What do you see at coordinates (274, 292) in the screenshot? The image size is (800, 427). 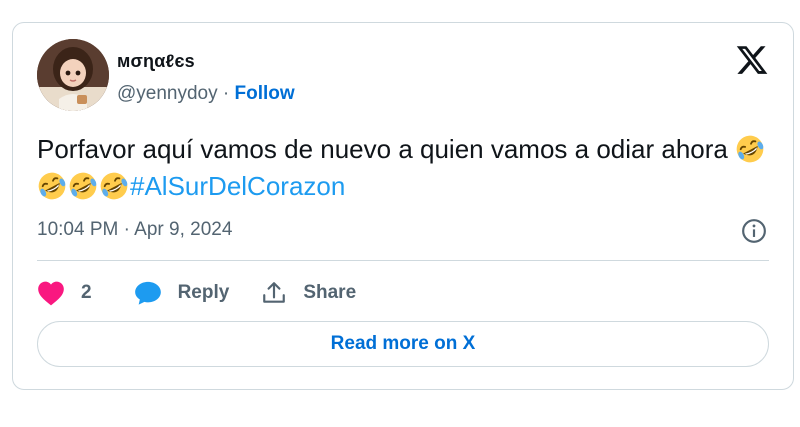 I see `share-icon` at bounding box center [274, 292].